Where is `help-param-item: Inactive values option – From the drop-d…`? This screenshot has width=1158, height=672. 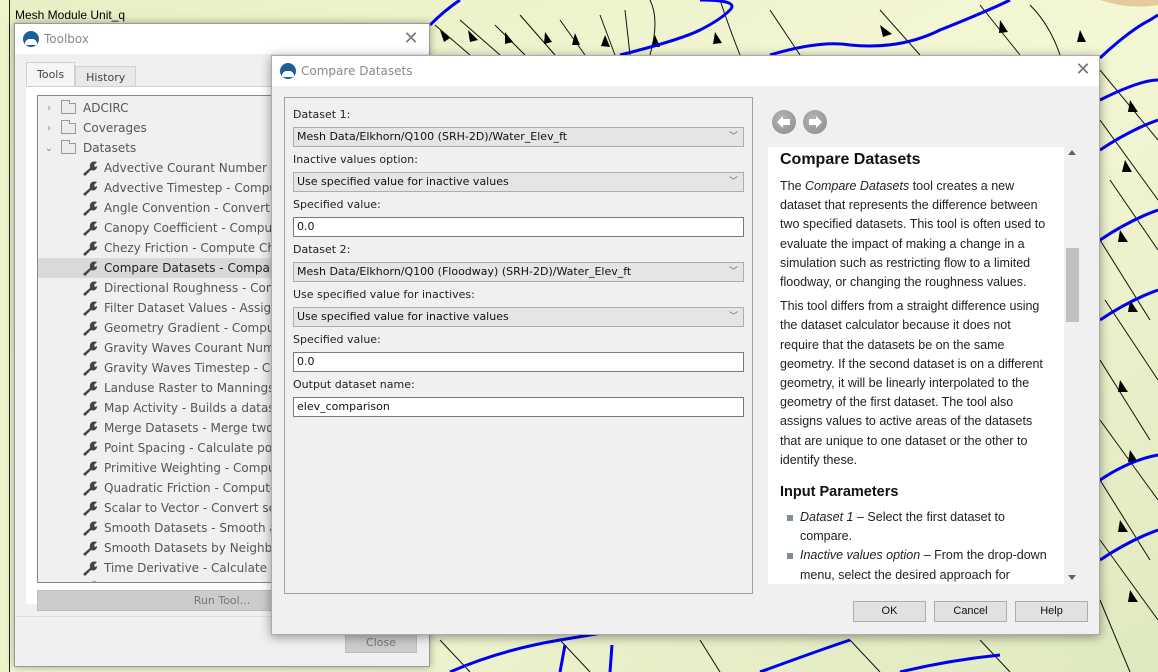 help-param-item: Inactive values option – From the drop-d… is located at coordinates (919, 565).